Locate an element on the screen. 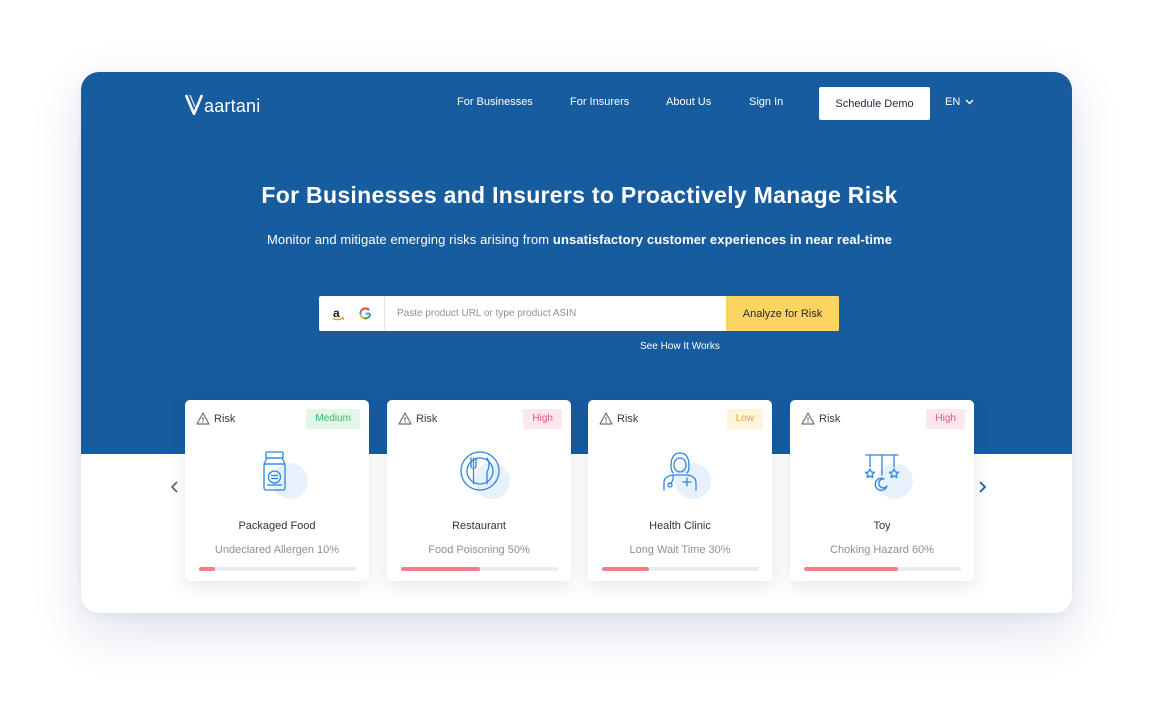 This screenshot has height=704, width=1153. amazon-icon: a is located at coordinates (338, 314).